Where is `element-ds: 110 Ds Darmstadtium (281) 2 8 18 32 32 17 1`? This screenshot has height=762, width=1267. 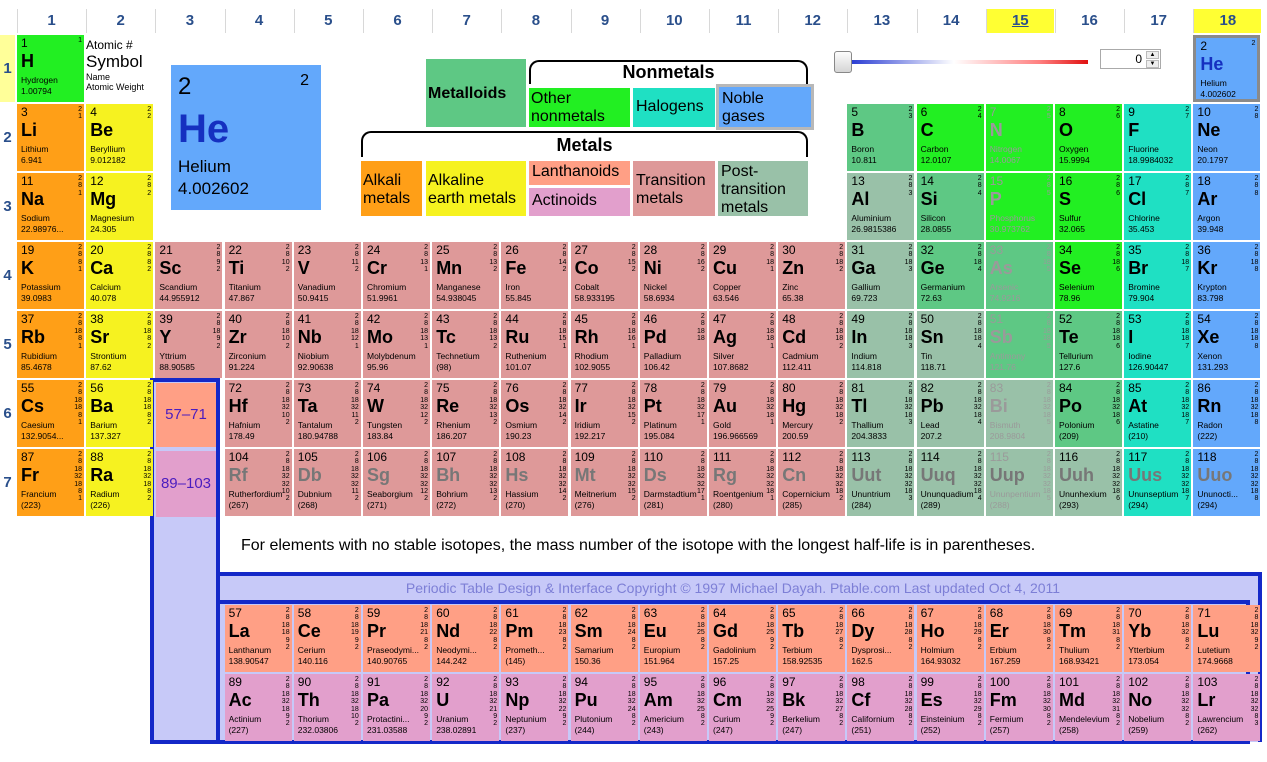 element-ds: 110 Ds Darmstadtium (281) 2 8 18 32 32 17 1 is located at coordinates (673, 482).